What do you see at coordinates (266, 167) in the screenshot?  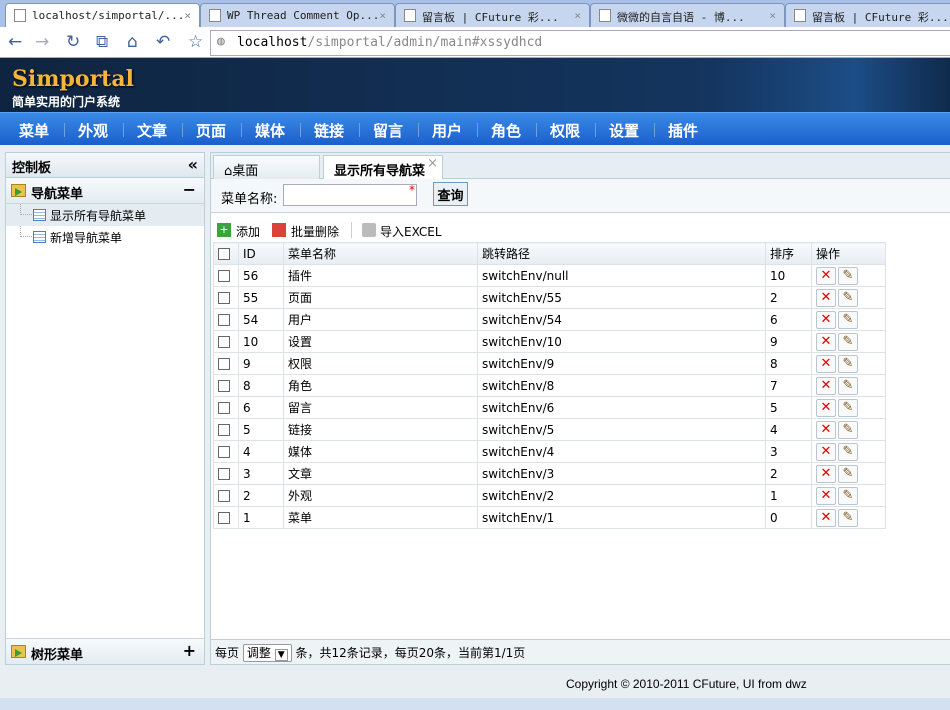 I see `tab-desktop: ⌂桌面` at bounding box center [266, 167].